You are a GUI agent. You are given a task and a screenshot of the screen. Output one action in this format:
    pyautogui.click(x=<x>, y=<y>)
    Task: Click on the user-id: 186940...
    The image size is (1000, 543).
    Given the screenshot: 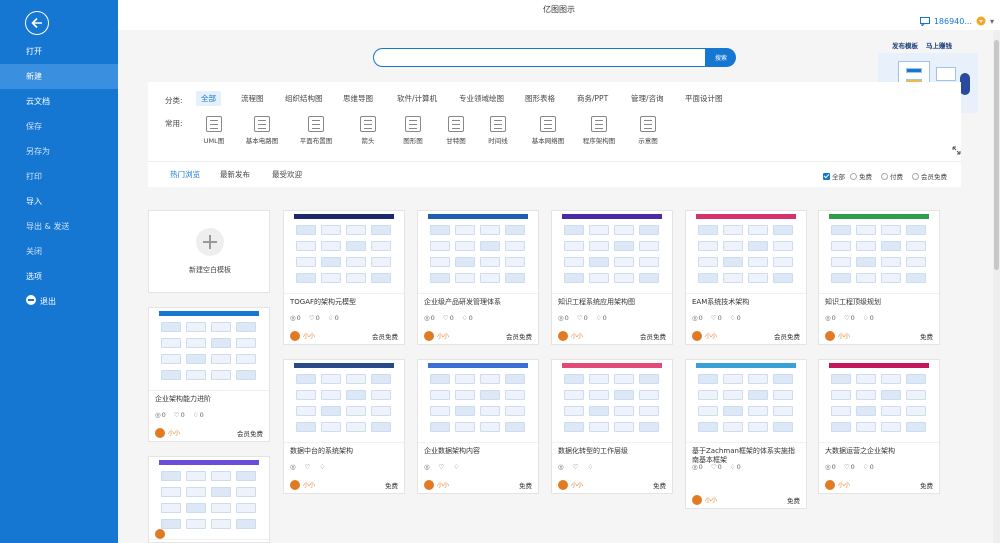 What is the action you would take?
    pyautogui.click(x=953, y=21)
    